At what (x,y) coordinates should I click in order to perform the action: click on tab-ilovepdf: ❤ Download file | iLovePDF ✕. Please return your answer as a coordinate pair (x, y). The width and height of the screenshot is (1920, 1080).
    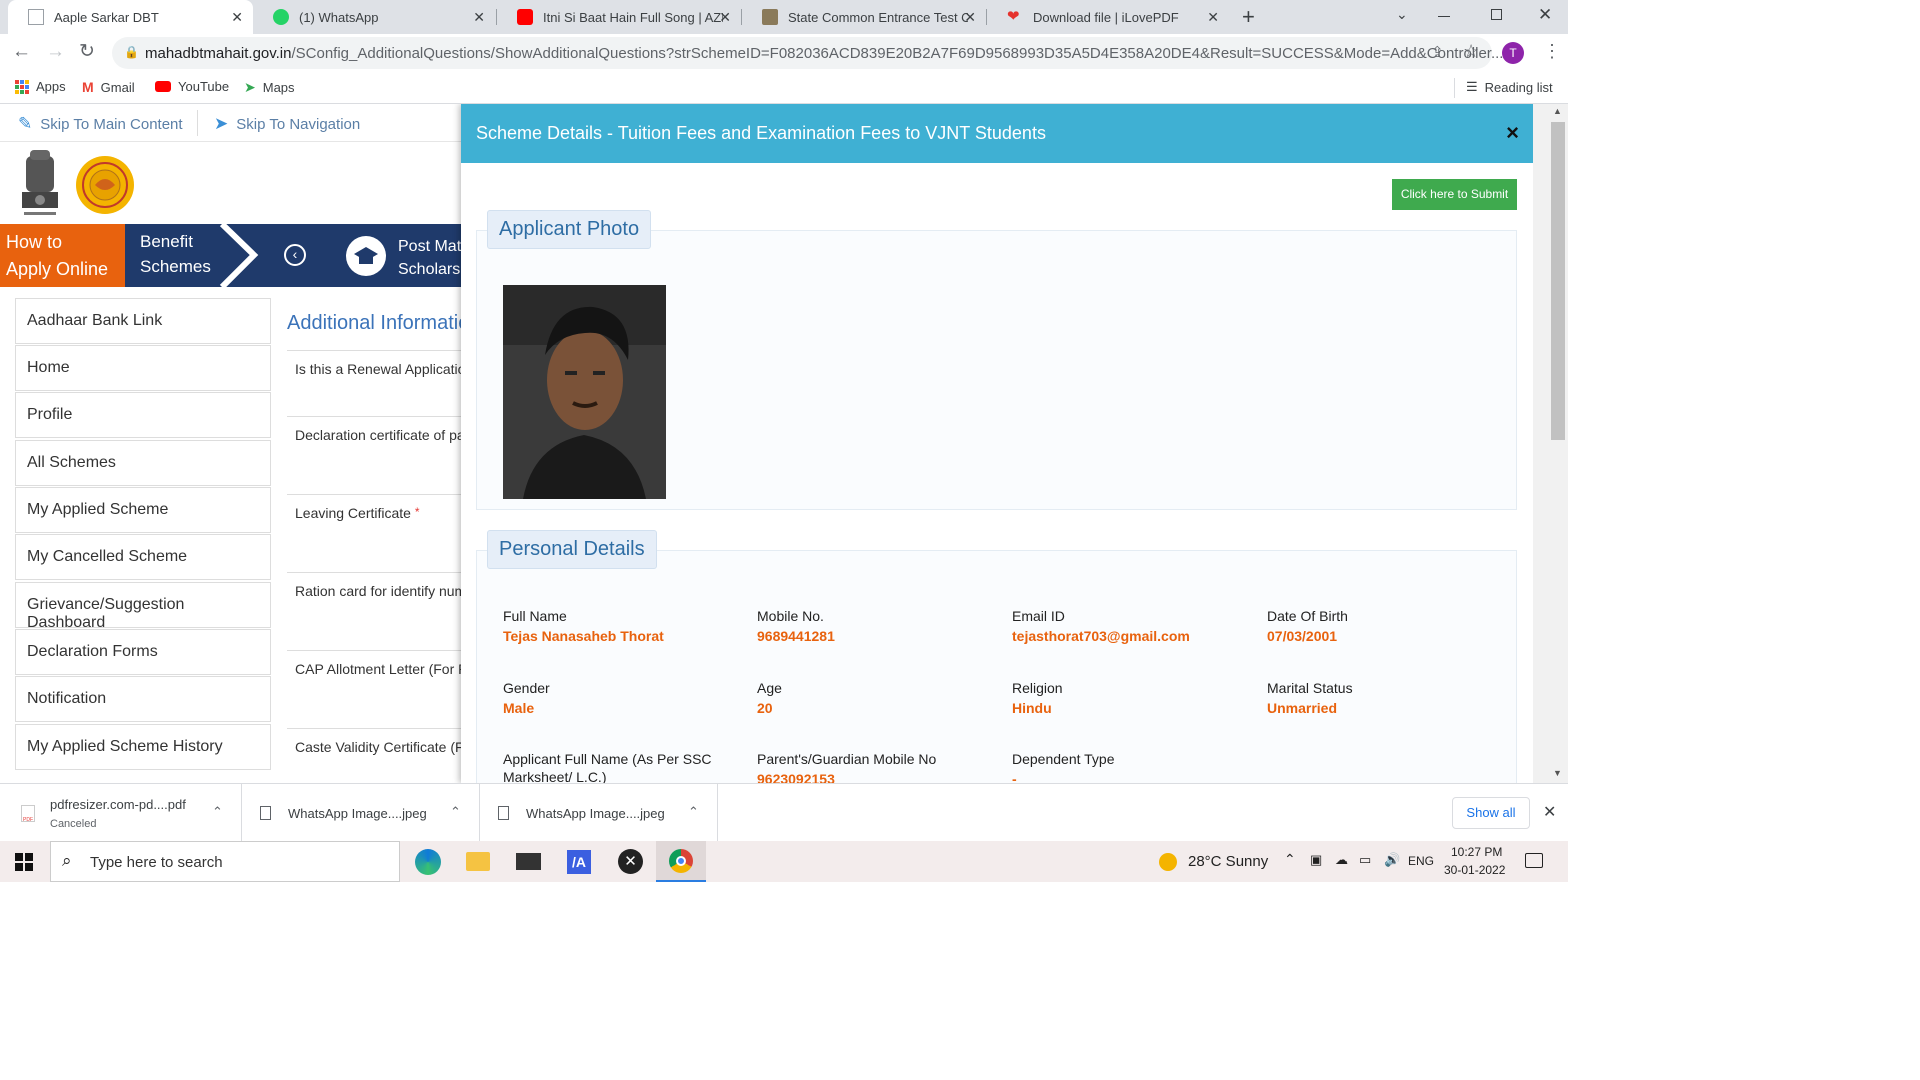
    Looking at the image, I should click on (1108, 17).